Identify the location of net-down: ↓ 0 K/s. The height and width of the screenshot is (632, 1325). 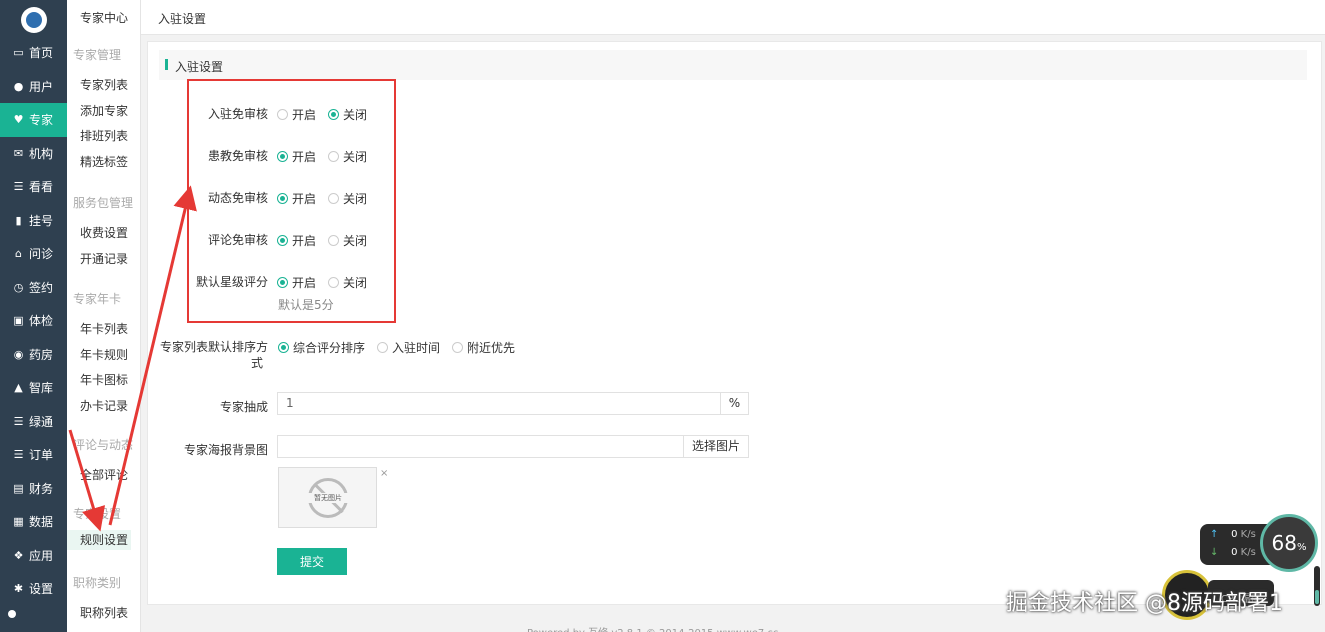
(1233, 552).